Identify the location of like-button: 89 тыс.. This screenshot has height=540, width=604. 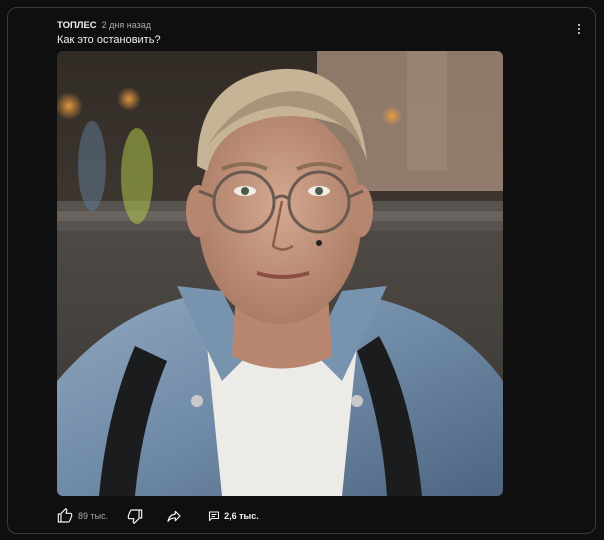
(82, 516).